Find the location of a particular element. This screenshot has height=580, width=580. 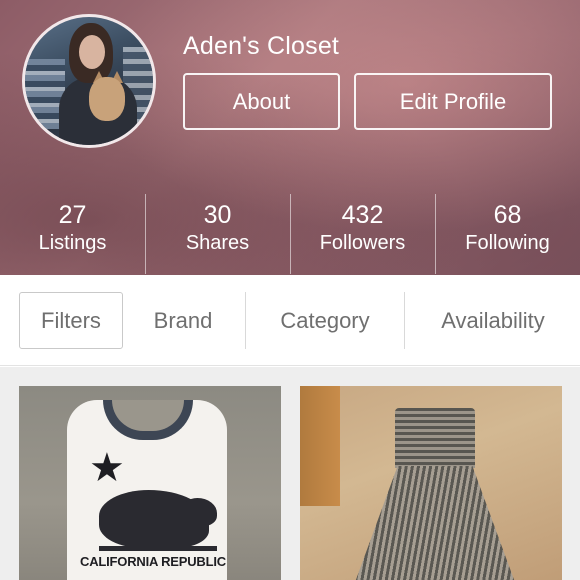

filter-availability: Availability is located at coordinates (493, 320).